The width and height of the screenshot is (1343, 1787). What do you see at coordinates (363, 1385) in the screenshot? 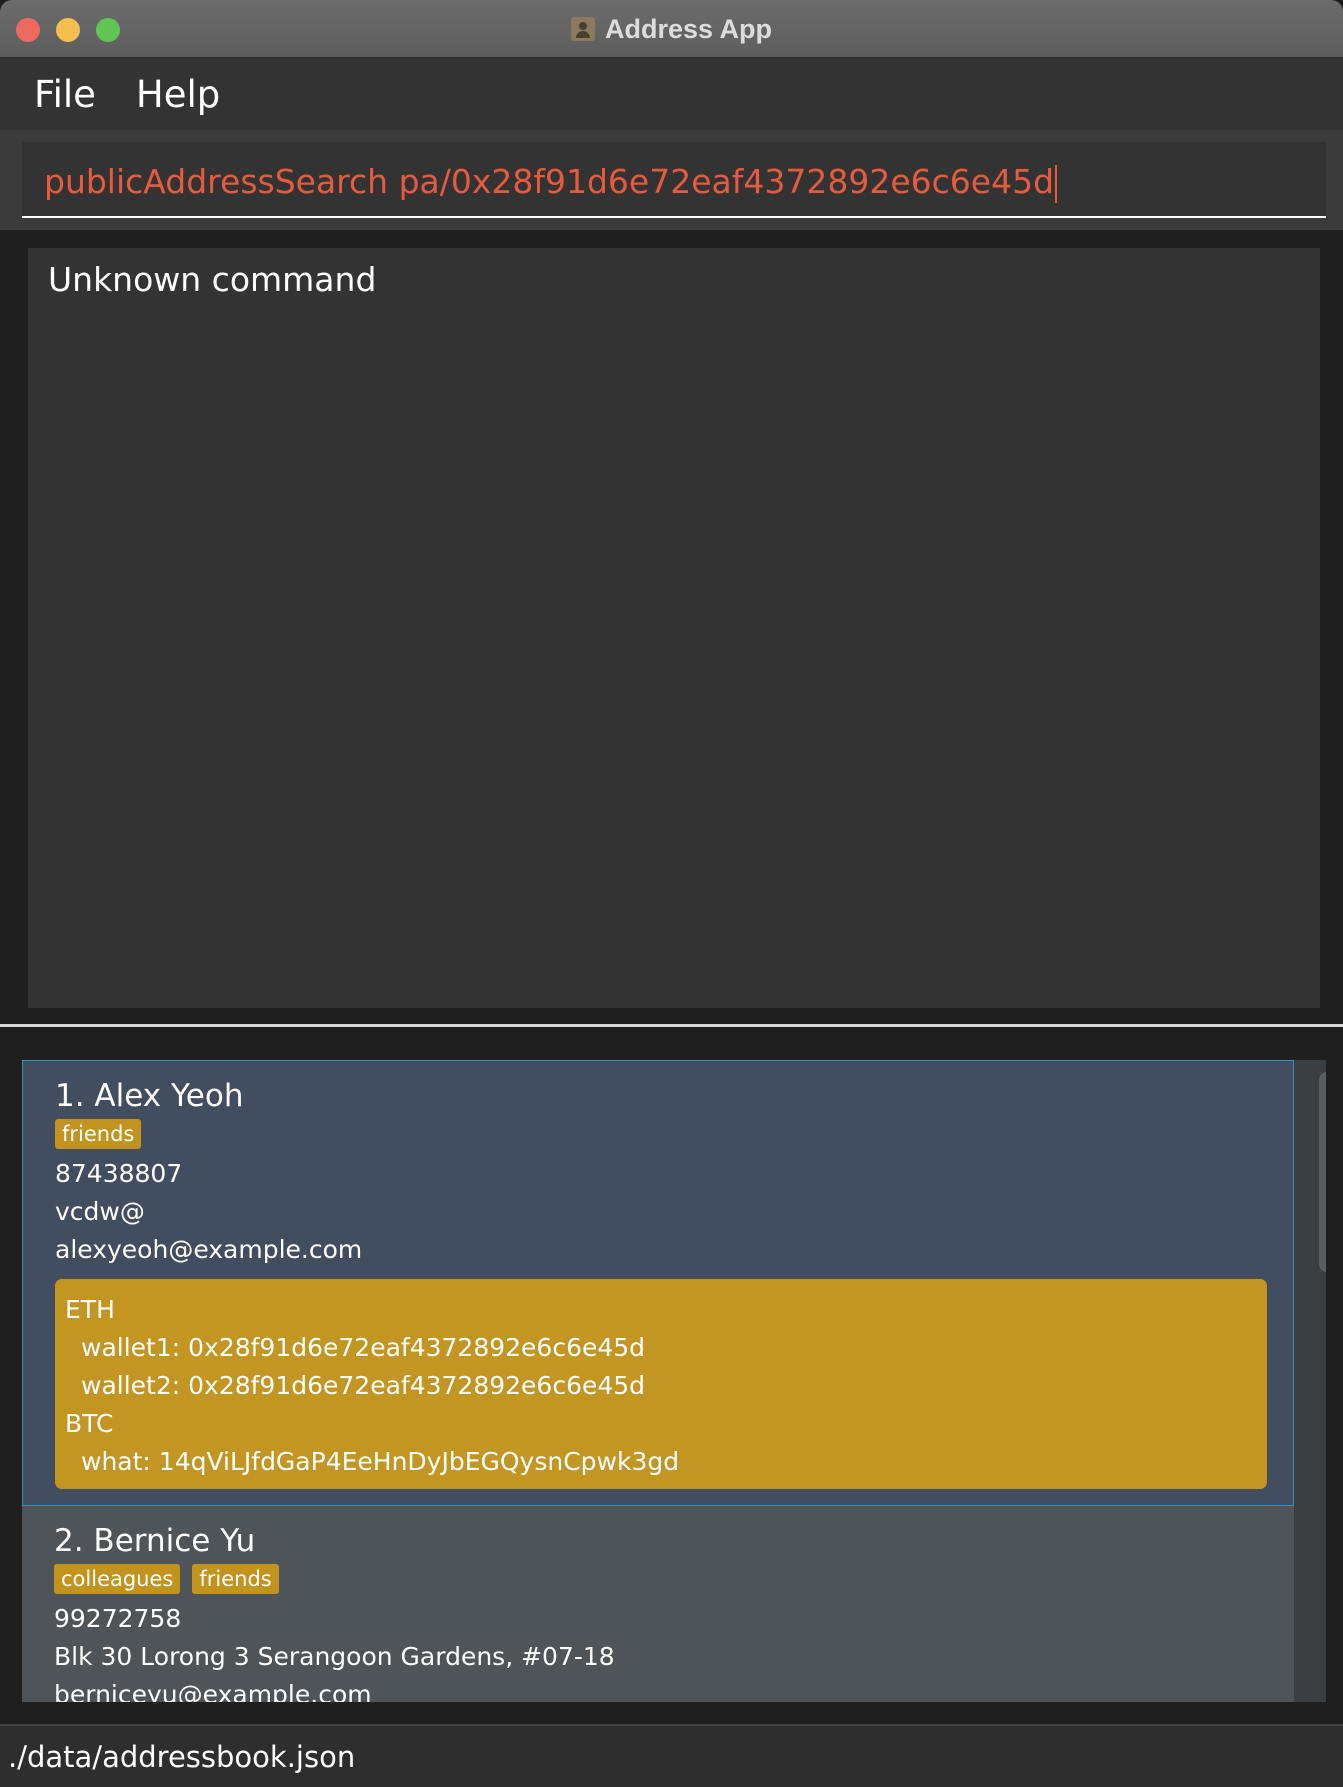
I see `wallet-entry: wallet2: 0x28f91d6e72eaf4372892e6c6e45d` at bounding box center [363, 1385].